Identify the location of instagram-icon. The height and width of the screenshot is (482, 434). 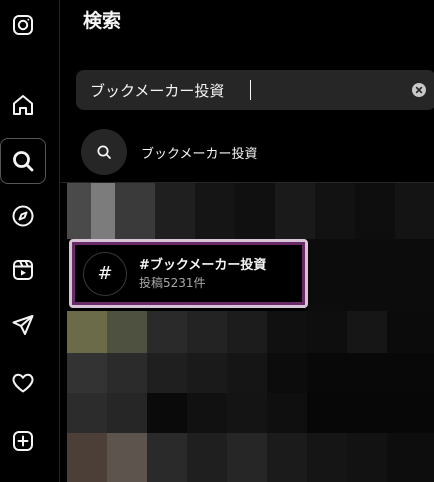
(23, 25).